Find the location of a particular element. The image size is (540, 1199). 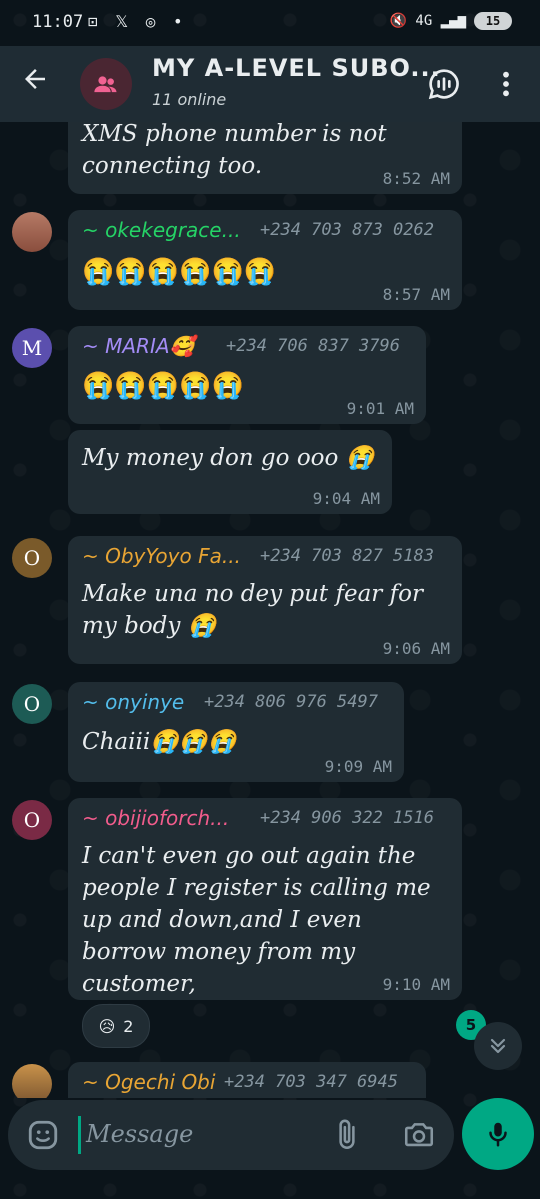

microphone-icon is located at coordinates (498, 1134).